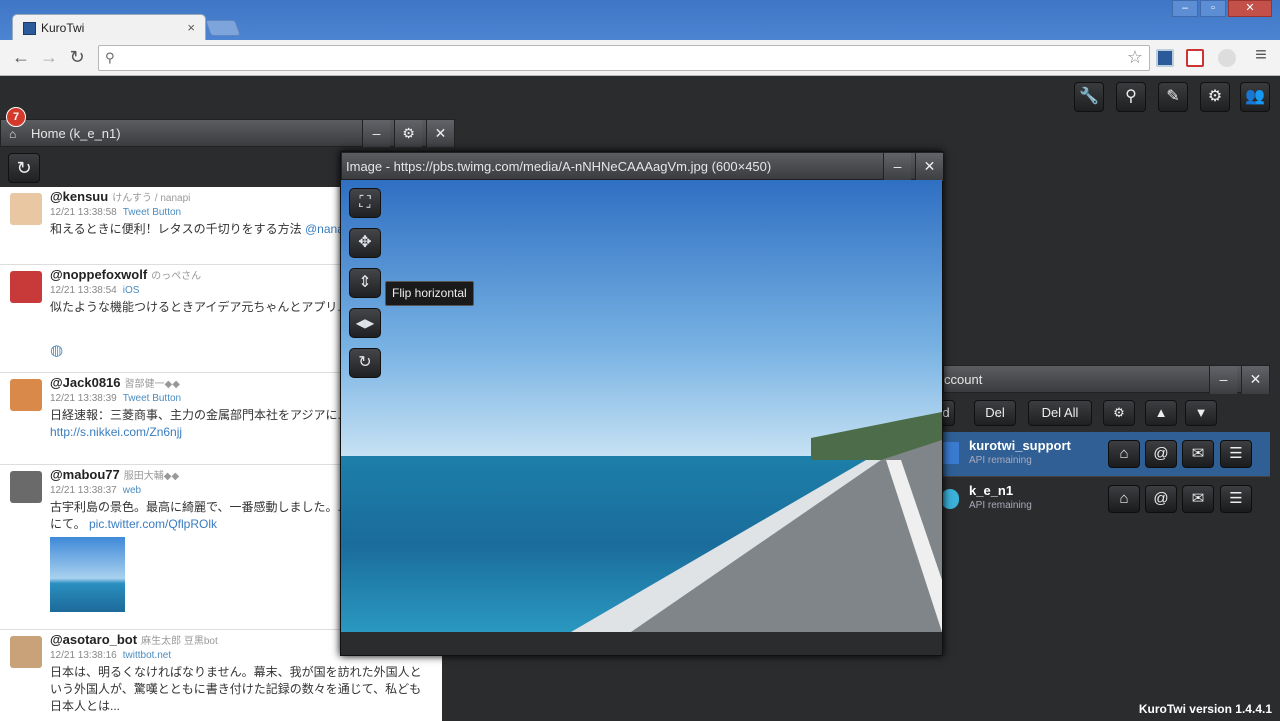 Image resolution: width=1280 pixels, height=721 pixels. What do you see at coordinates (83, 212) in the screenshot?
I see `tweet-time: 12/21 13:38:58` at bounding box center [83, 212].